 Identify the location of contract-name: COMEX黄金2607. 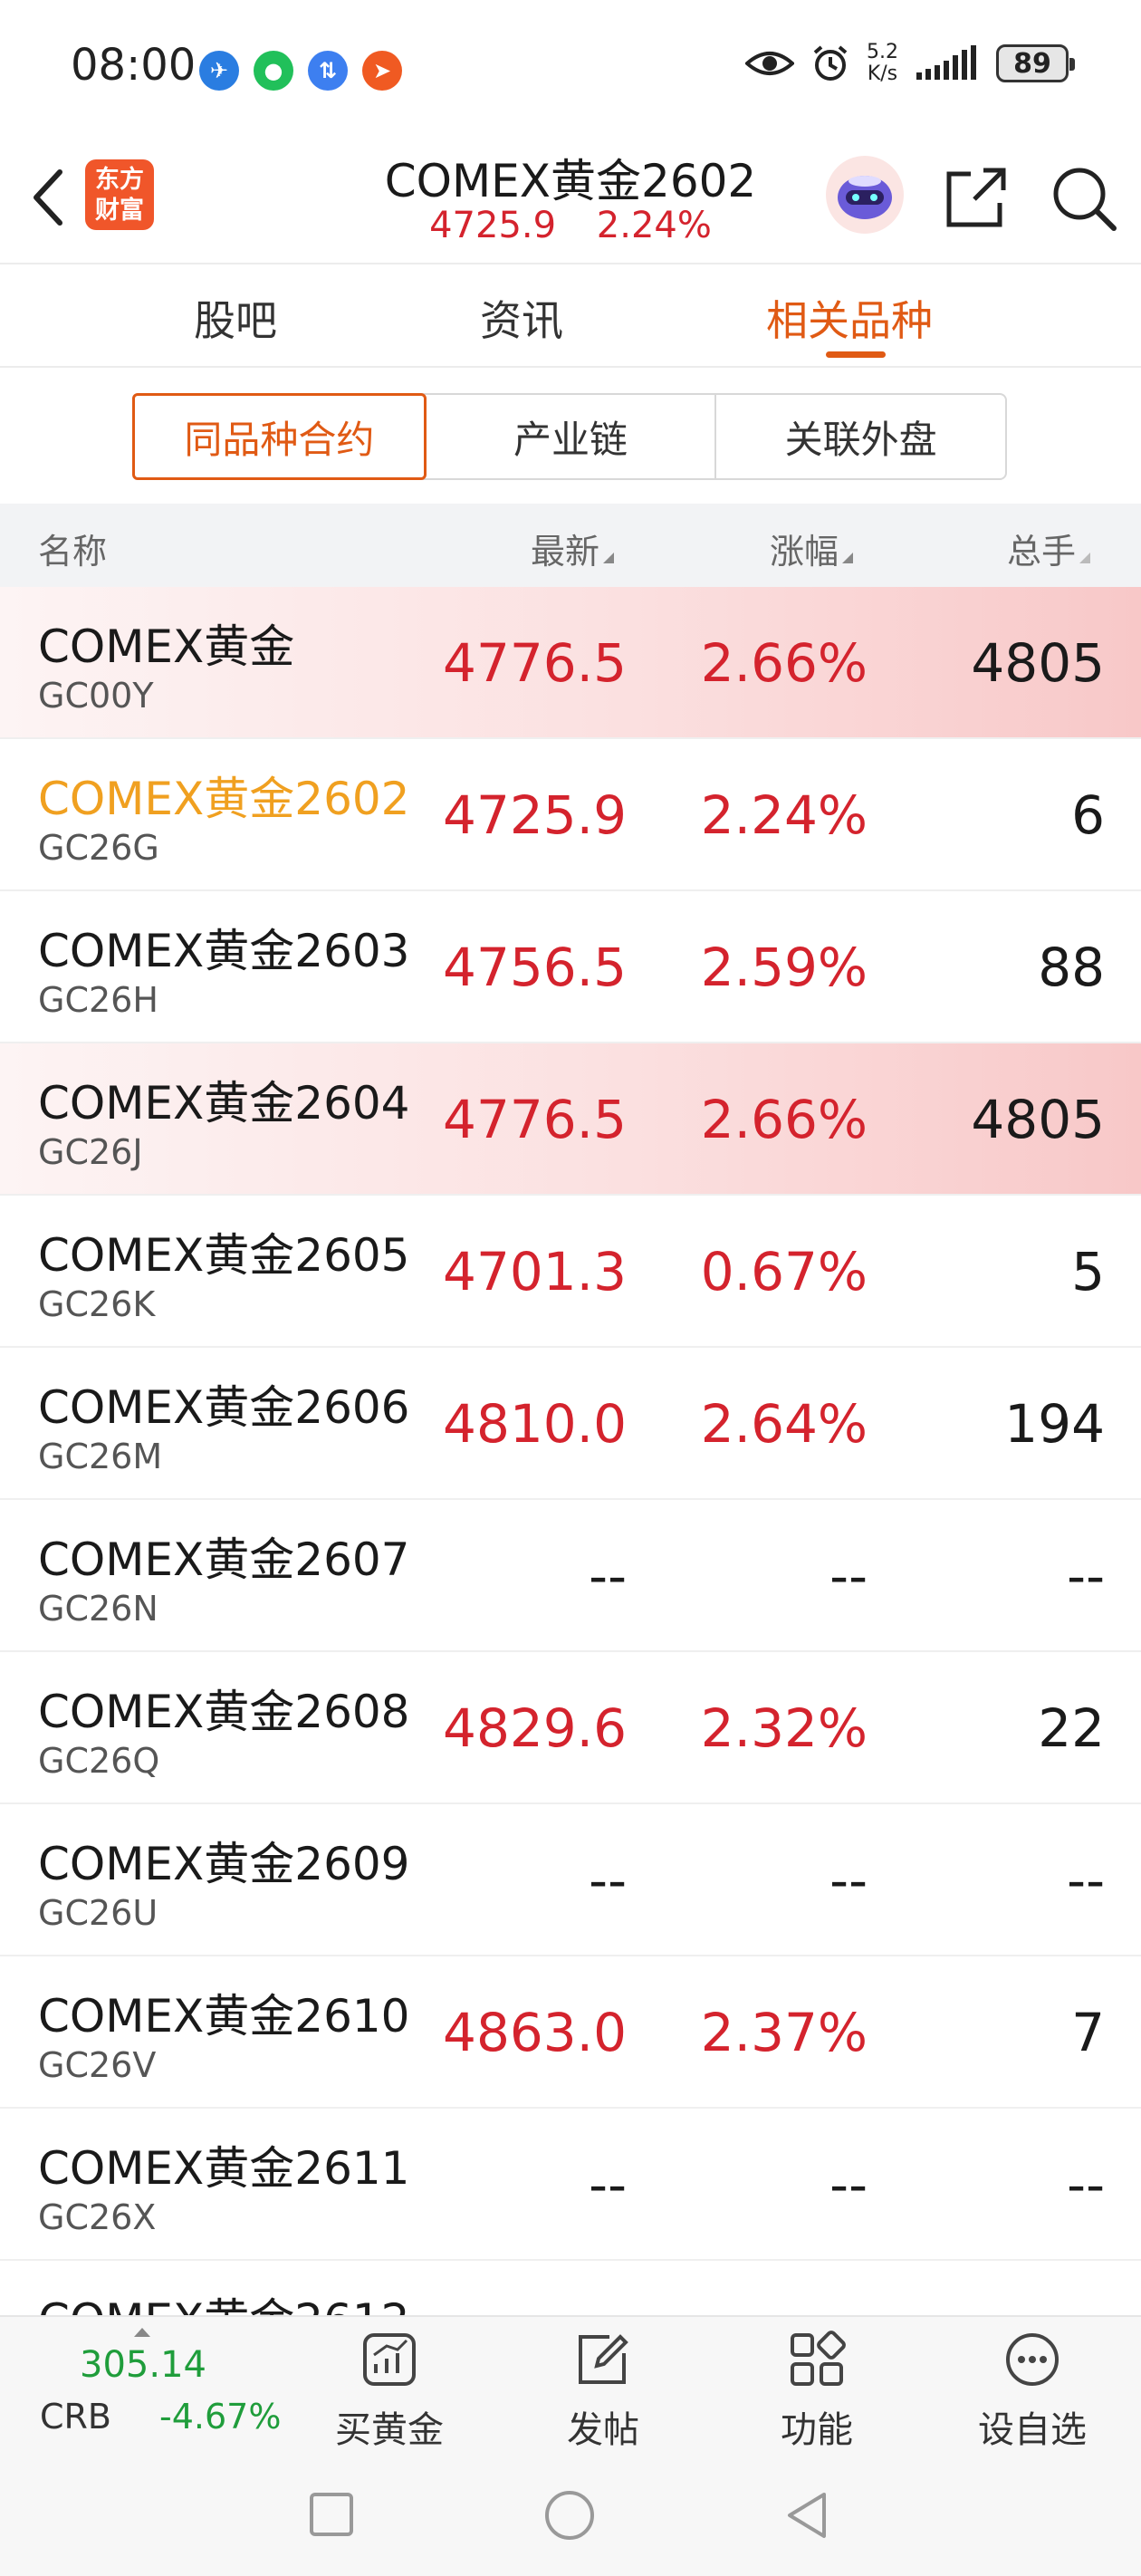
(224, 1559).